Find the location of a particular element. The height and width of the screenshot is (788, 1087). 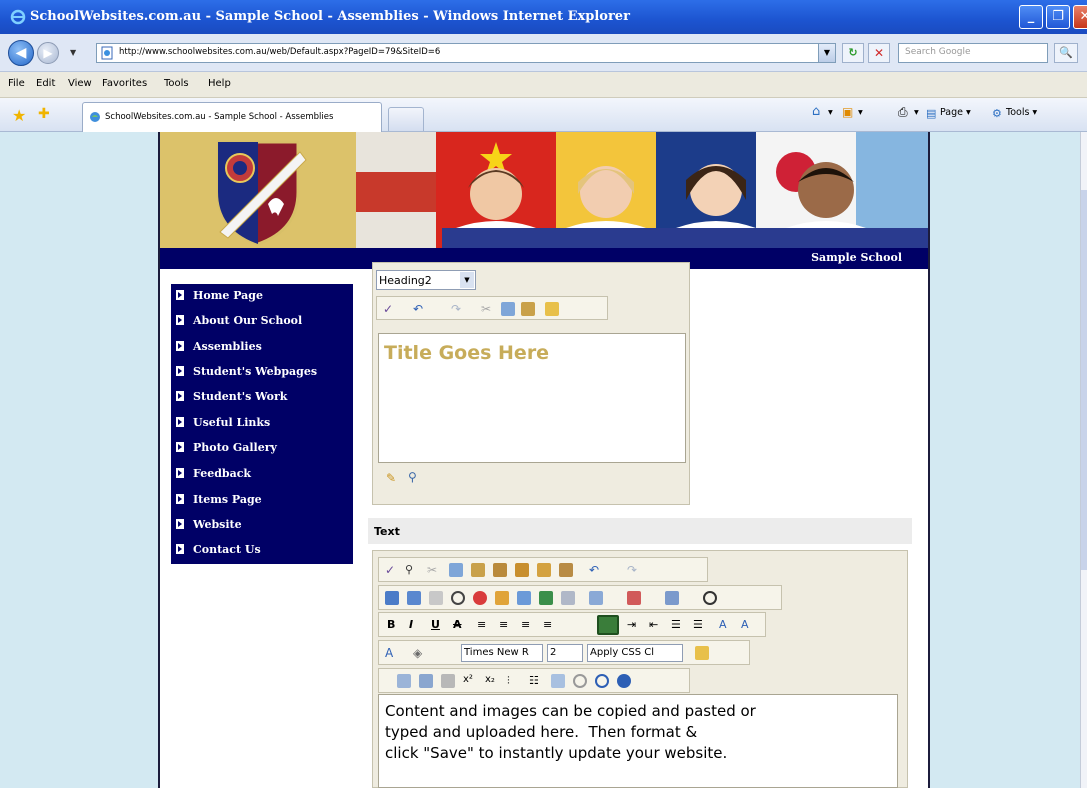

paragraph-icon is located at coordinates (634, 598).